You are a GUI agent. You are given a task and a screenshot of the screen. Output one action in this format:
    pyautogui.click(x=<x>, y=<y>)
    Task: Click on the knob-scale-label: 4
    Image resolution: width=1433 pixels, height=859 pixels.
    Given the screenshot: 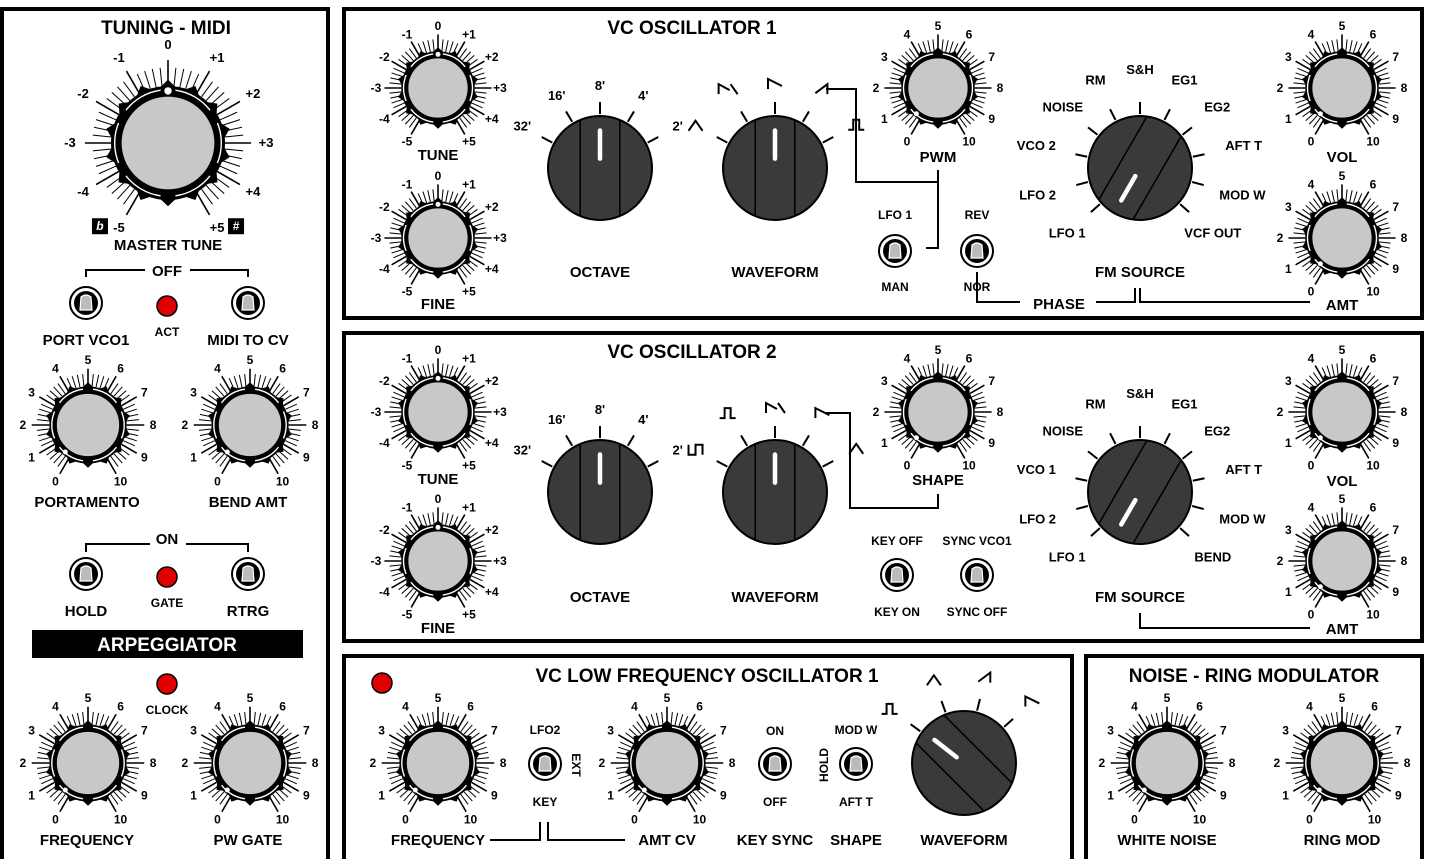 What is the action you would take?
    pyautogui.click(x=55, y=369)
    